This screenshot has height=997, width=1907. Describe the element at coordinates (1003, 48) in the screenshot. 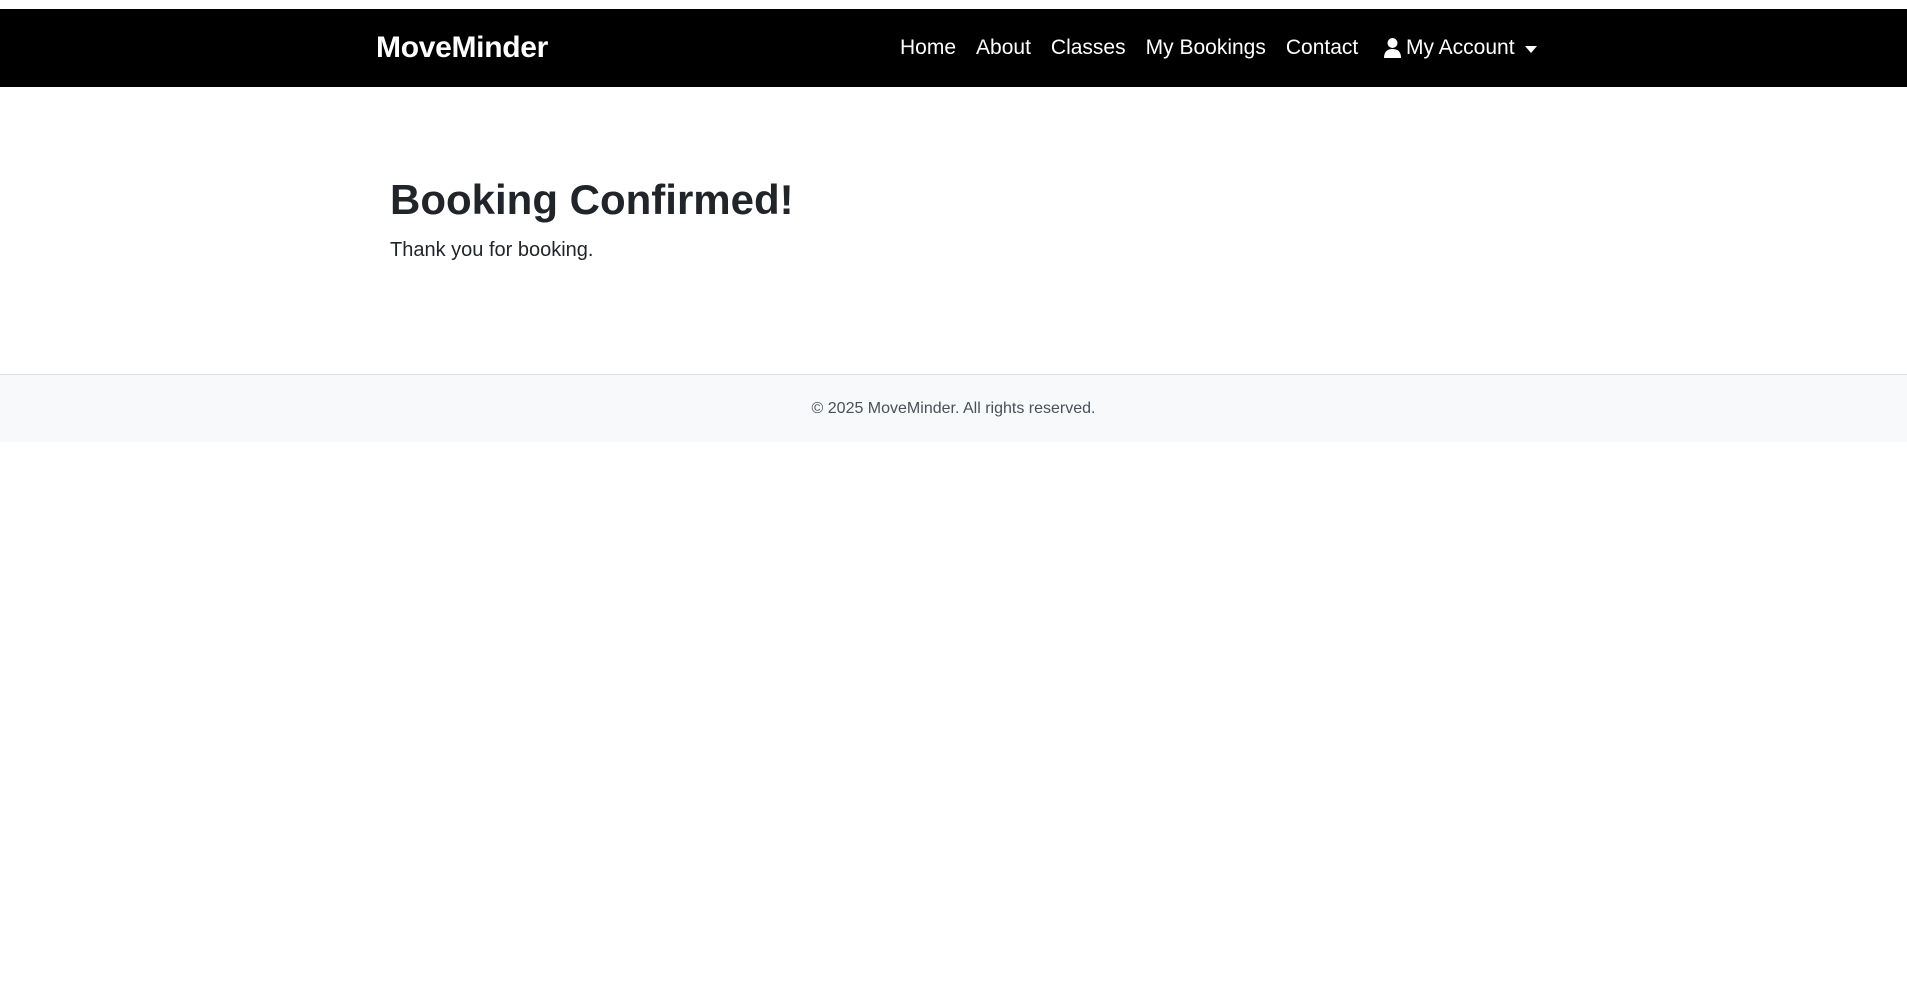

I see `nav-link-about: About` at that location.